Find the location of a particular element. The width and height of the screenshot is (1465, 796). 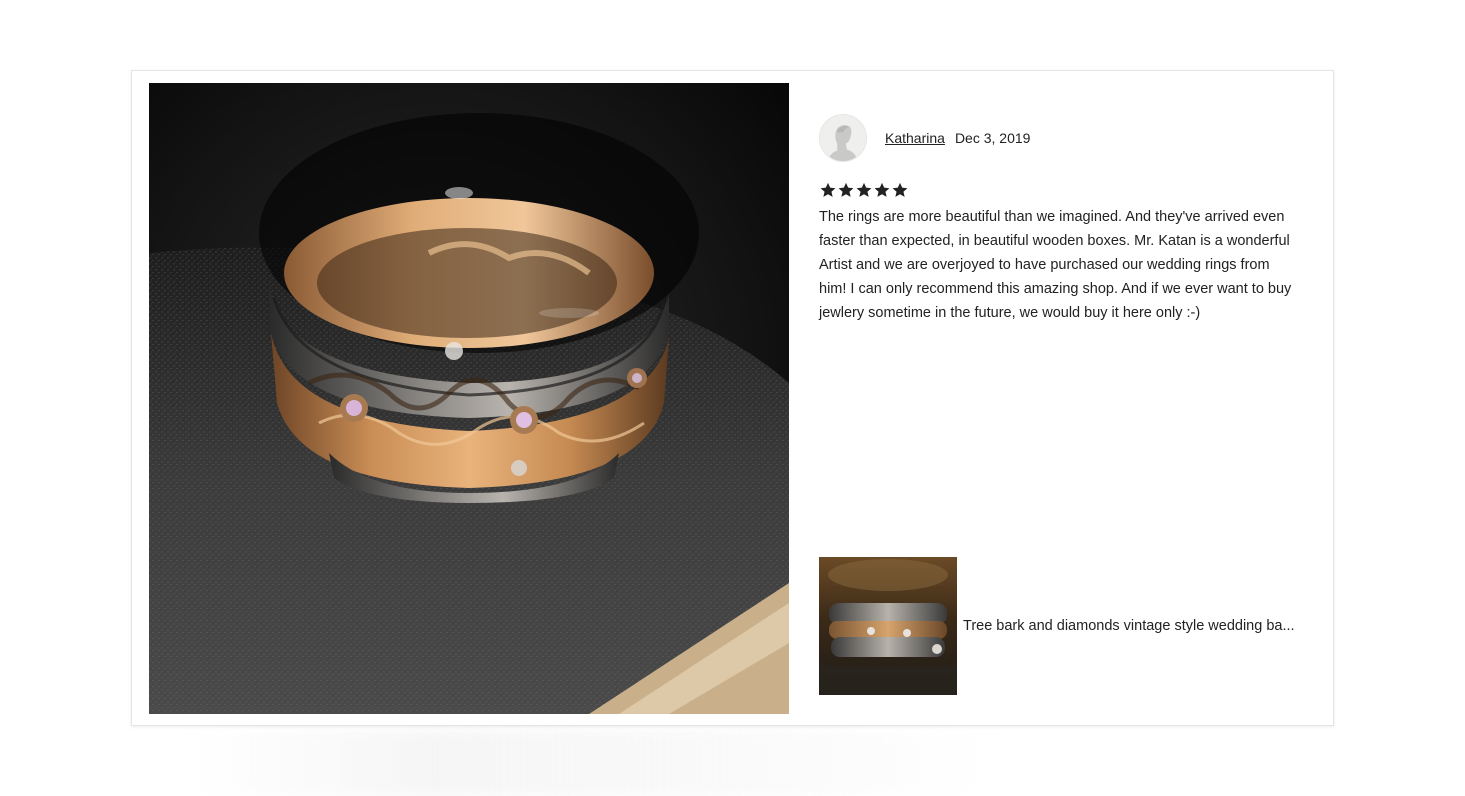

reviewer-avatar is located at coordinates (843, 138).